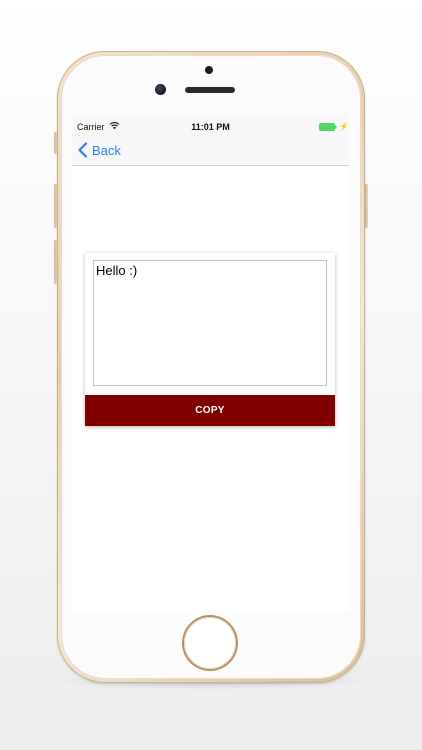 Image resolution: width=422 pixels, height=750 pixels. I want to click on clock: 11:01 PM, so click(210, 127).